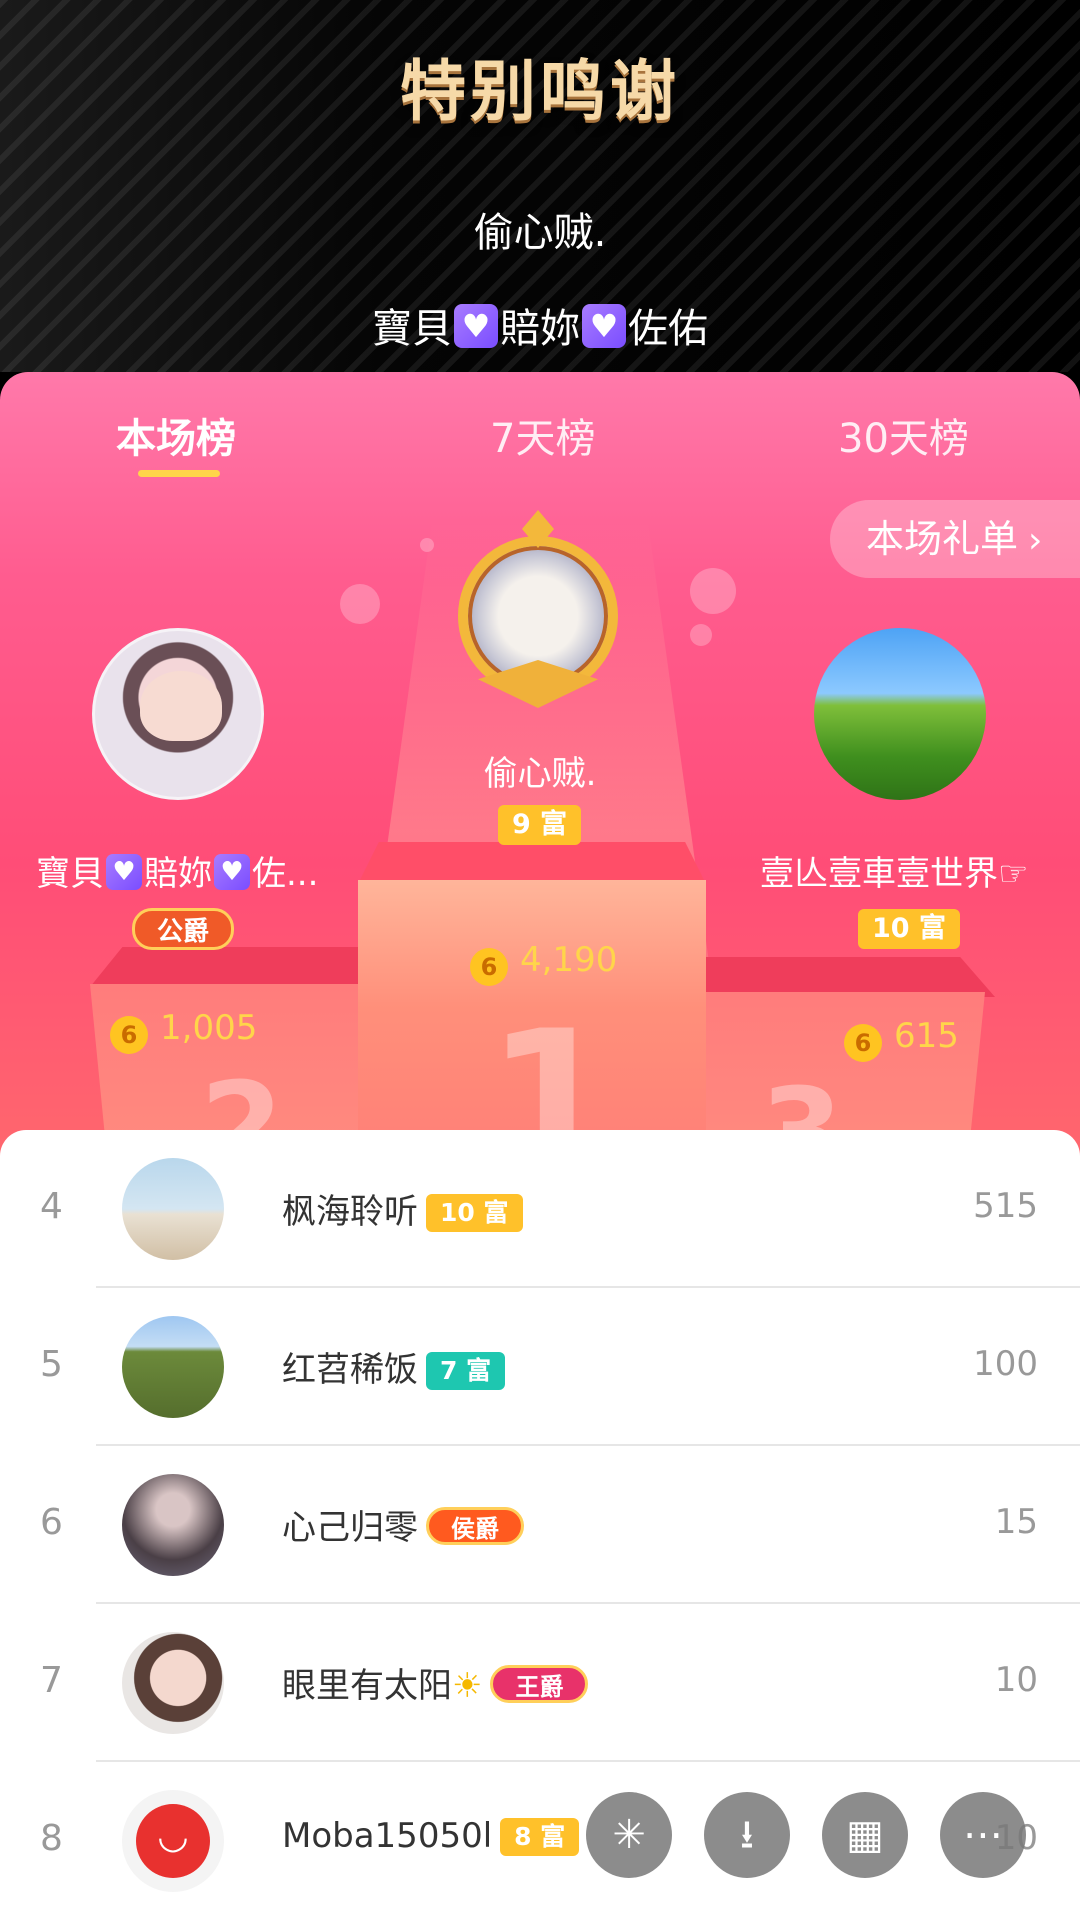 This screenshot has height=1920, width=1080. Describe the element at coordinates (1016, 1680) in the screenshot. I see `score: 10` at that location.